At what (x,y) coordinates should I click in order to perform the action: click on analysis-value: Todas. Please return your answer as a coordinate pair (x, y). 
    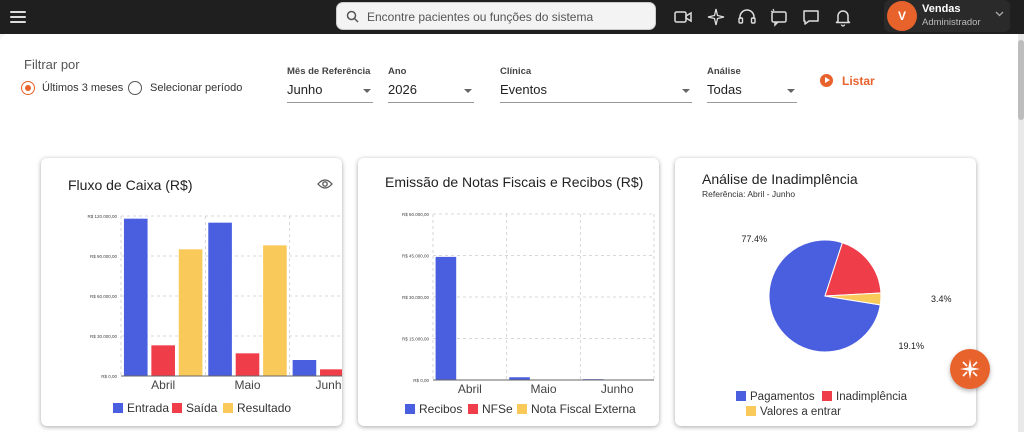
    Looking at the image, I should click on (724, 89).